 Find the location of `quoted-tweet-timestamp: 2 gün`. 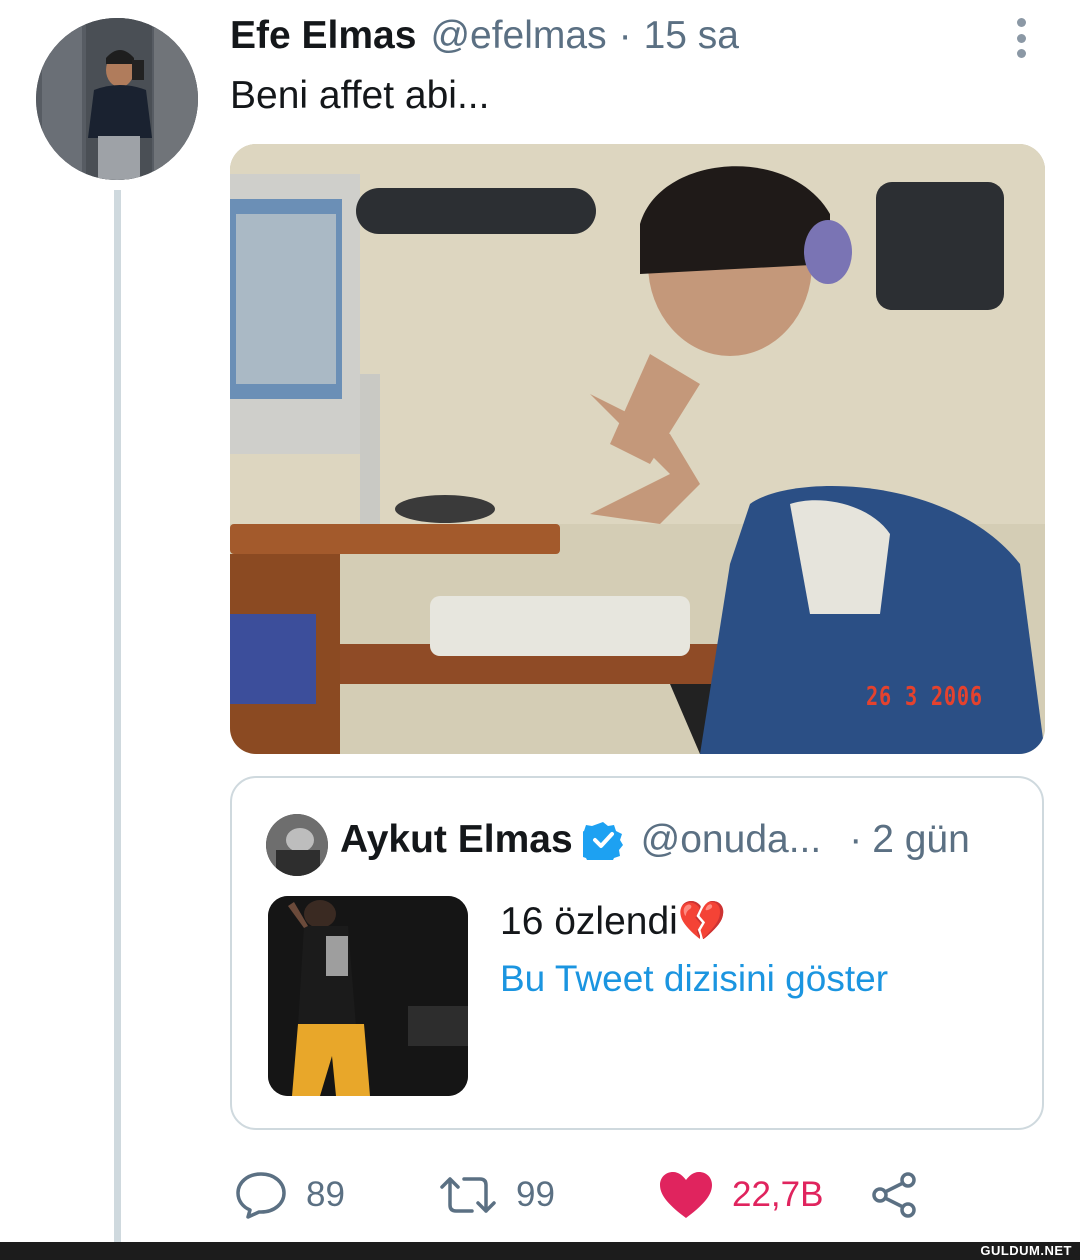

quoted-tweet-timestamp: 2 gün is located at coordinates (921, 839).